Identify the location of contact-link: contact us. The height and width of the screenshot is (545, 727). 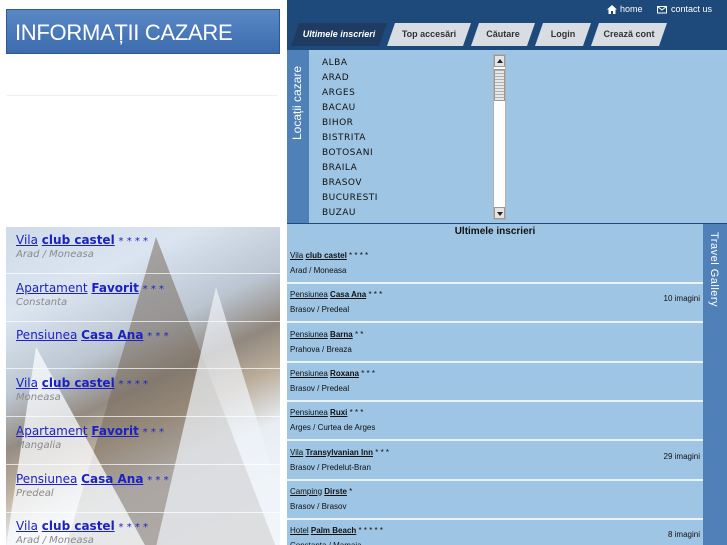
(691, 9).